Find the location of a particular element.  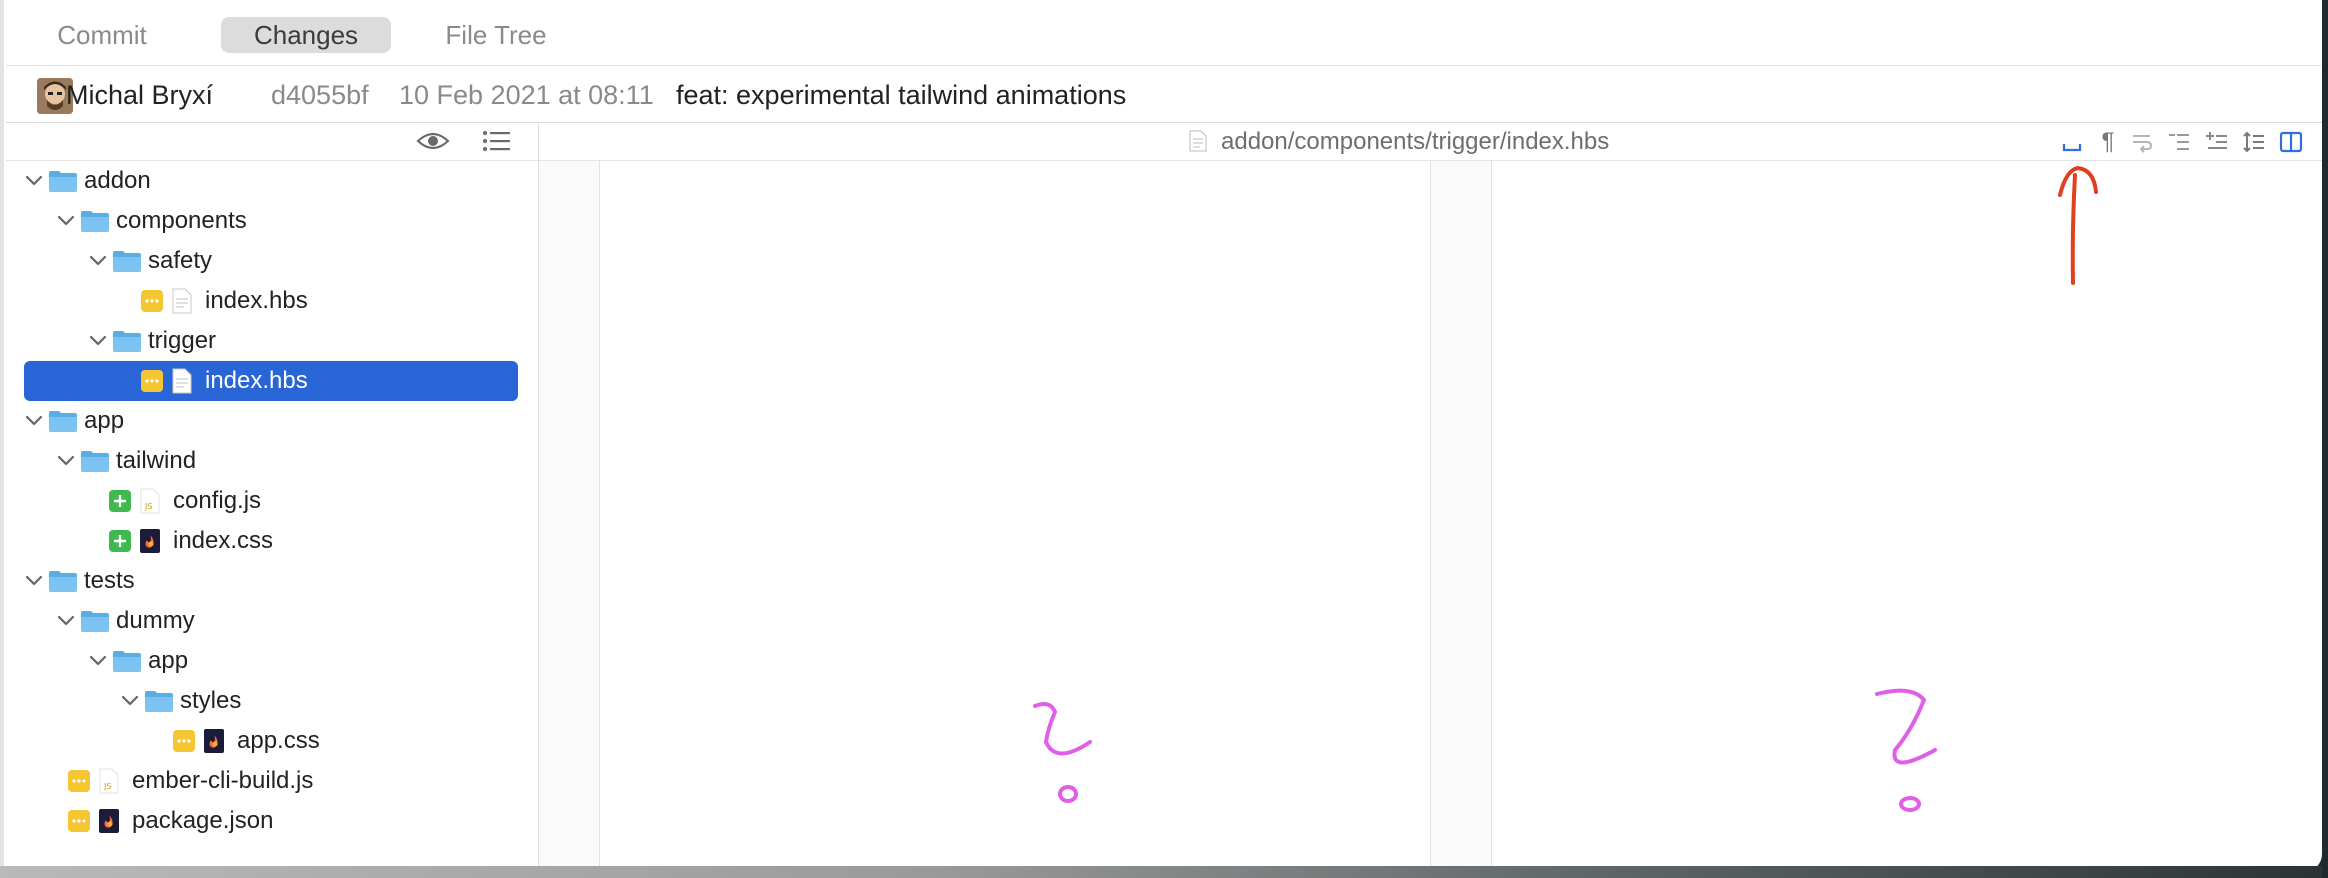

question-mark-annotation-left is located at coordinates (1062, 752).